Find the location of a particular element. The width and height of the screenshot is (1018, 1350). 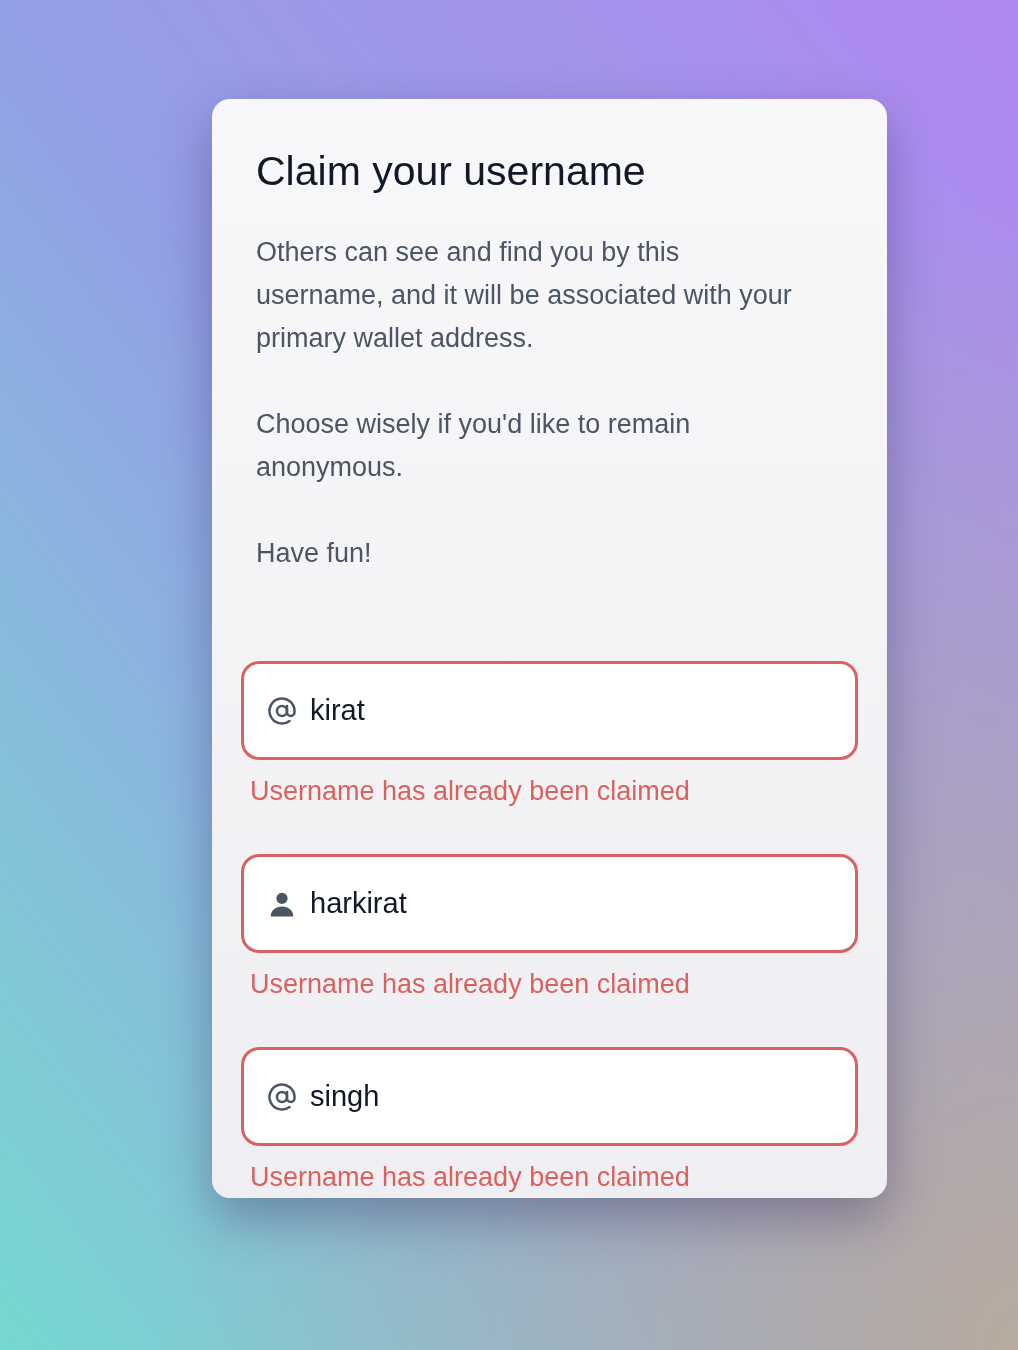

description-text: Others can see and find you by this username, and it will be associated with your primary wallet address. is located at coordinates (524, 295).